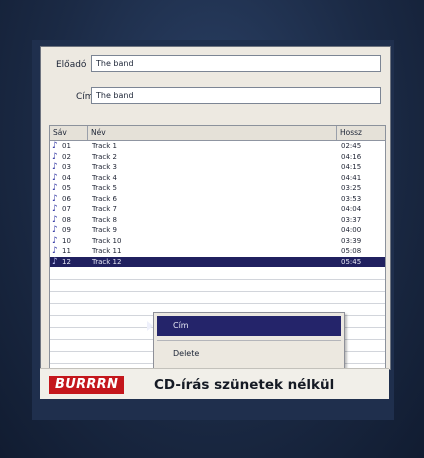 This screenshot has height=458, width=424. Describe the element at coordinates (351, 198) in the screenshot. I see `track-length: 03:53` at that location.